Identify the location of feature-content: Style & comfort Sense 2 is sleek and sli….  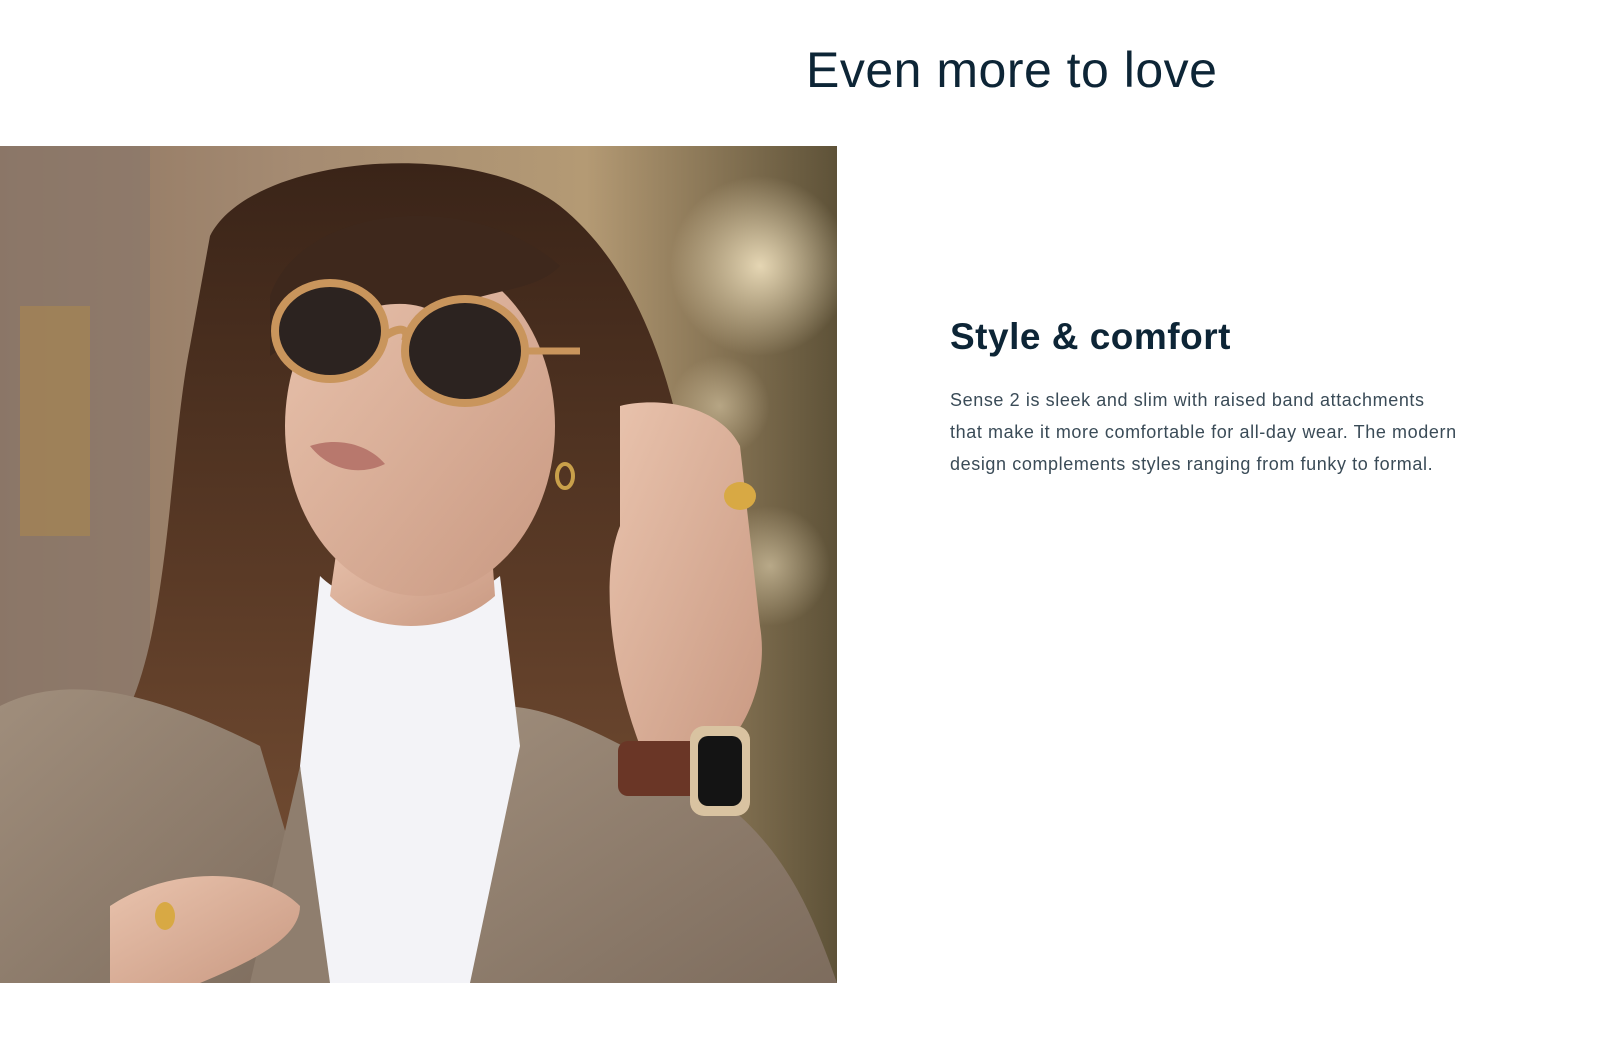
(1210, 397).